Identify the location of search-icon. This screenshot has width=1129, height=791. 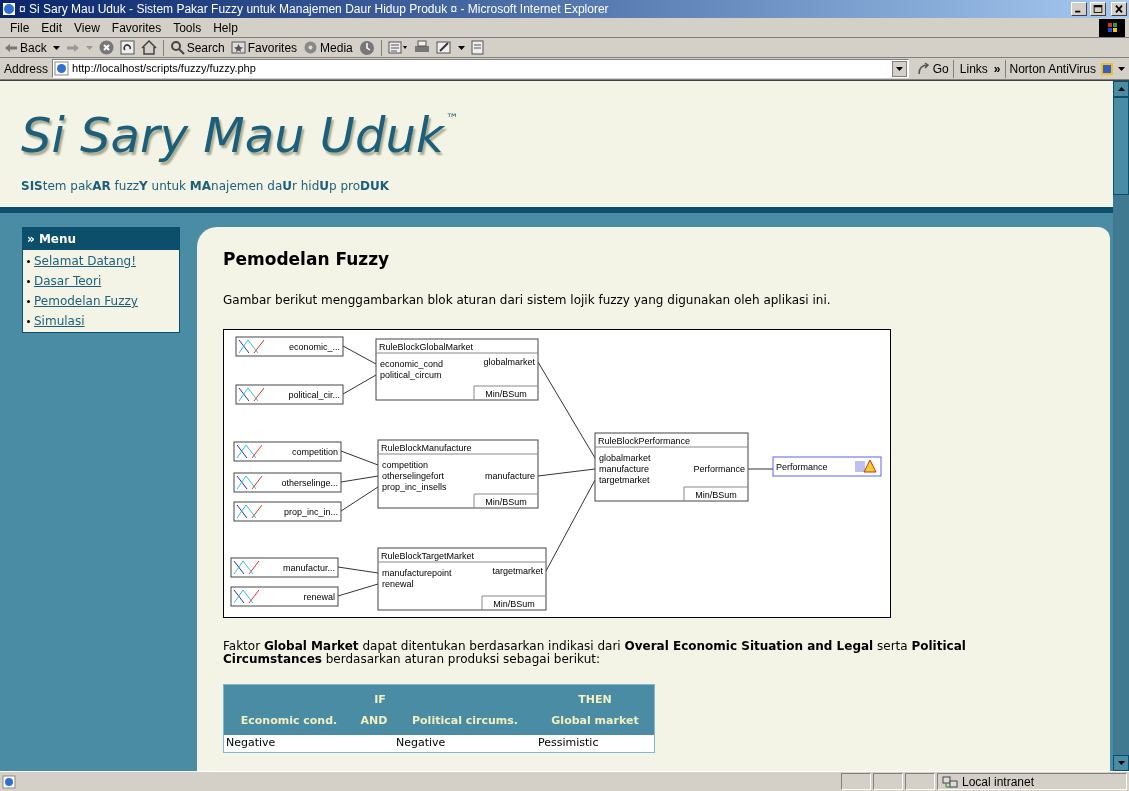
(177, 47).